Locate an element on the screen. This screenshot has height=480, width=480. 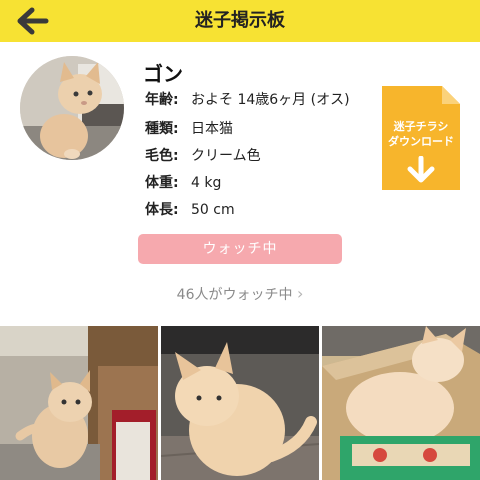
cat-avatar is located at coordinates (72, 108).